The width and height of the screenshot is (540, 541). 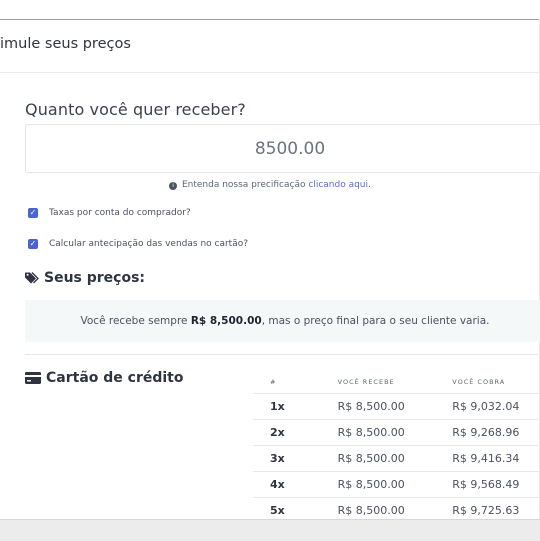 I want to click on table-header-row: # VOCÊ RECEBE VOCÊ COBRA, so click(x=396, y=382).